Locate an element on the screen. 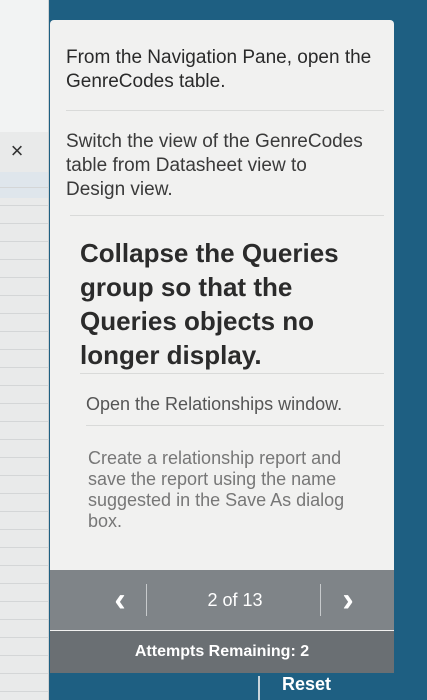  task-item-4: Open the Relationships window. is located at coordinates (214, 404).